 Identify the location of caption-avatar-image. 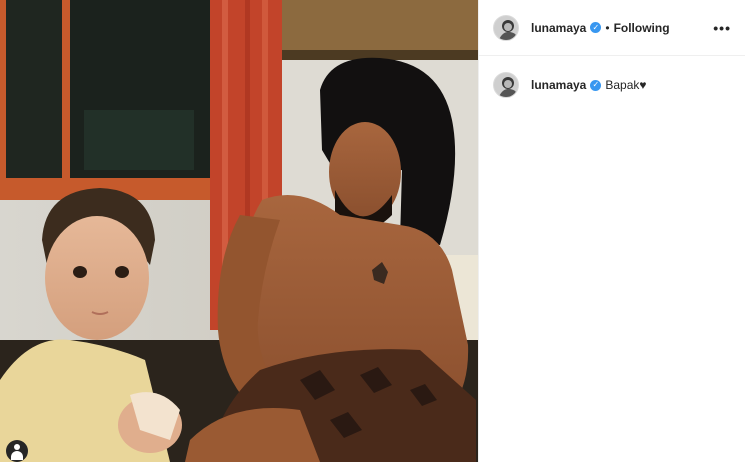
(506, 85).